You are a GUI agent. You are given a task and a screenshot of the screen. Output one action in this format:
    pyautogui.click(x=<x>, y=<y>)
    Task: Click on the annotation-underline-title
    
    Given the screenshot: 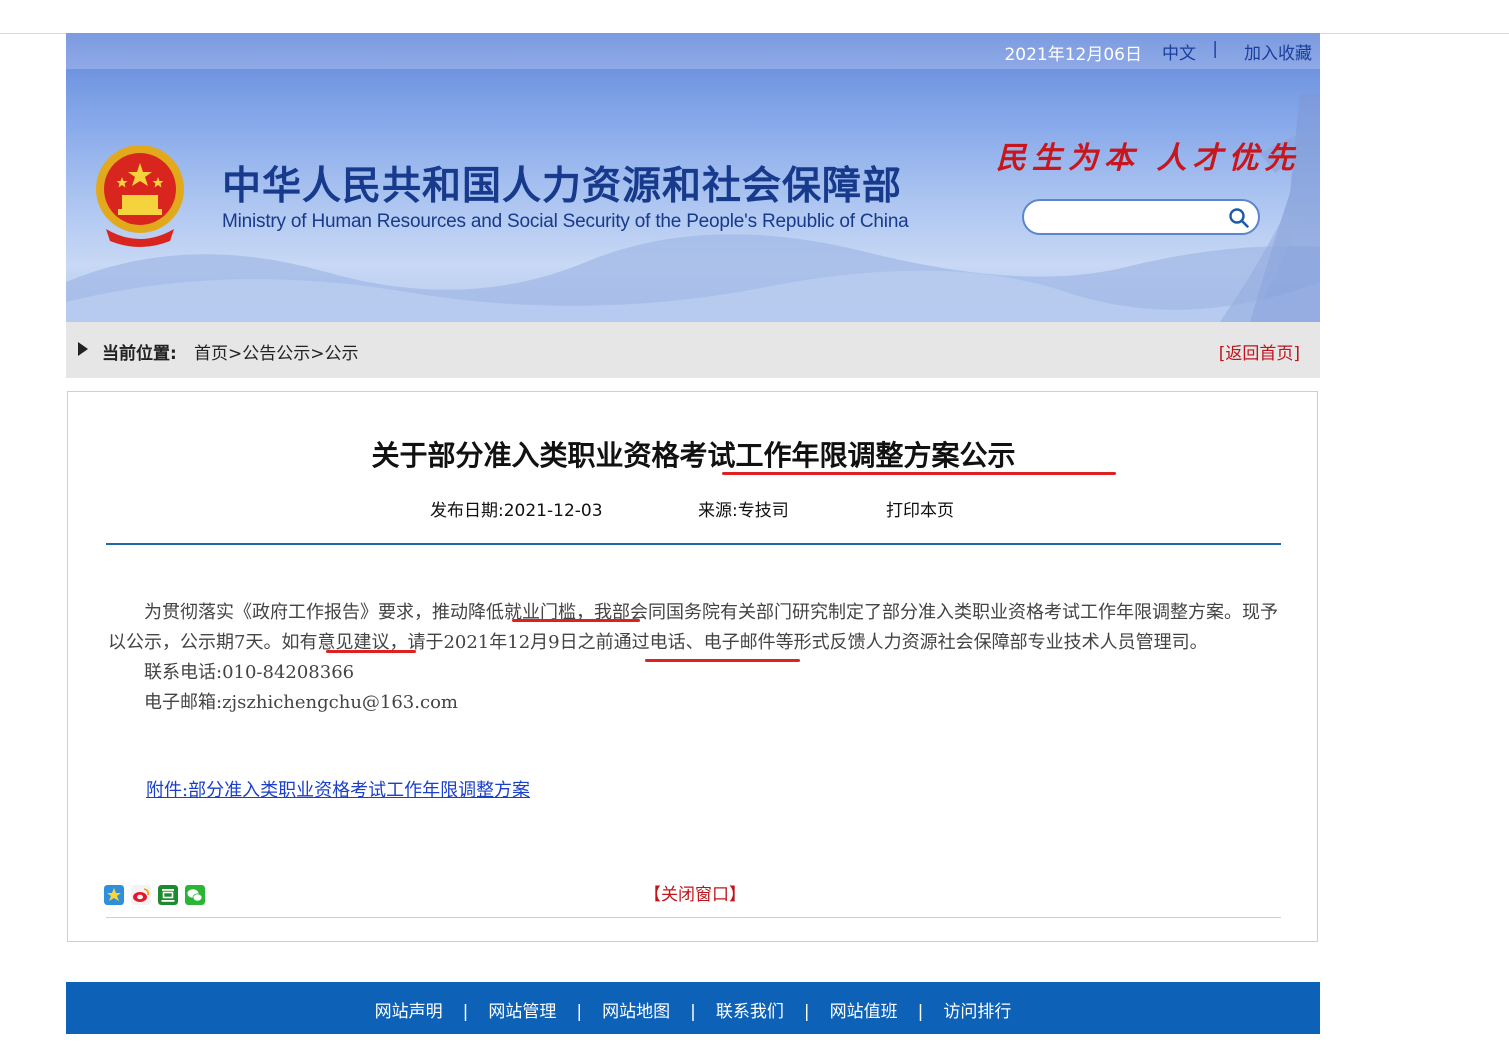 What is the action you would take?
    pyautogui.click(x=919, y=473)
    